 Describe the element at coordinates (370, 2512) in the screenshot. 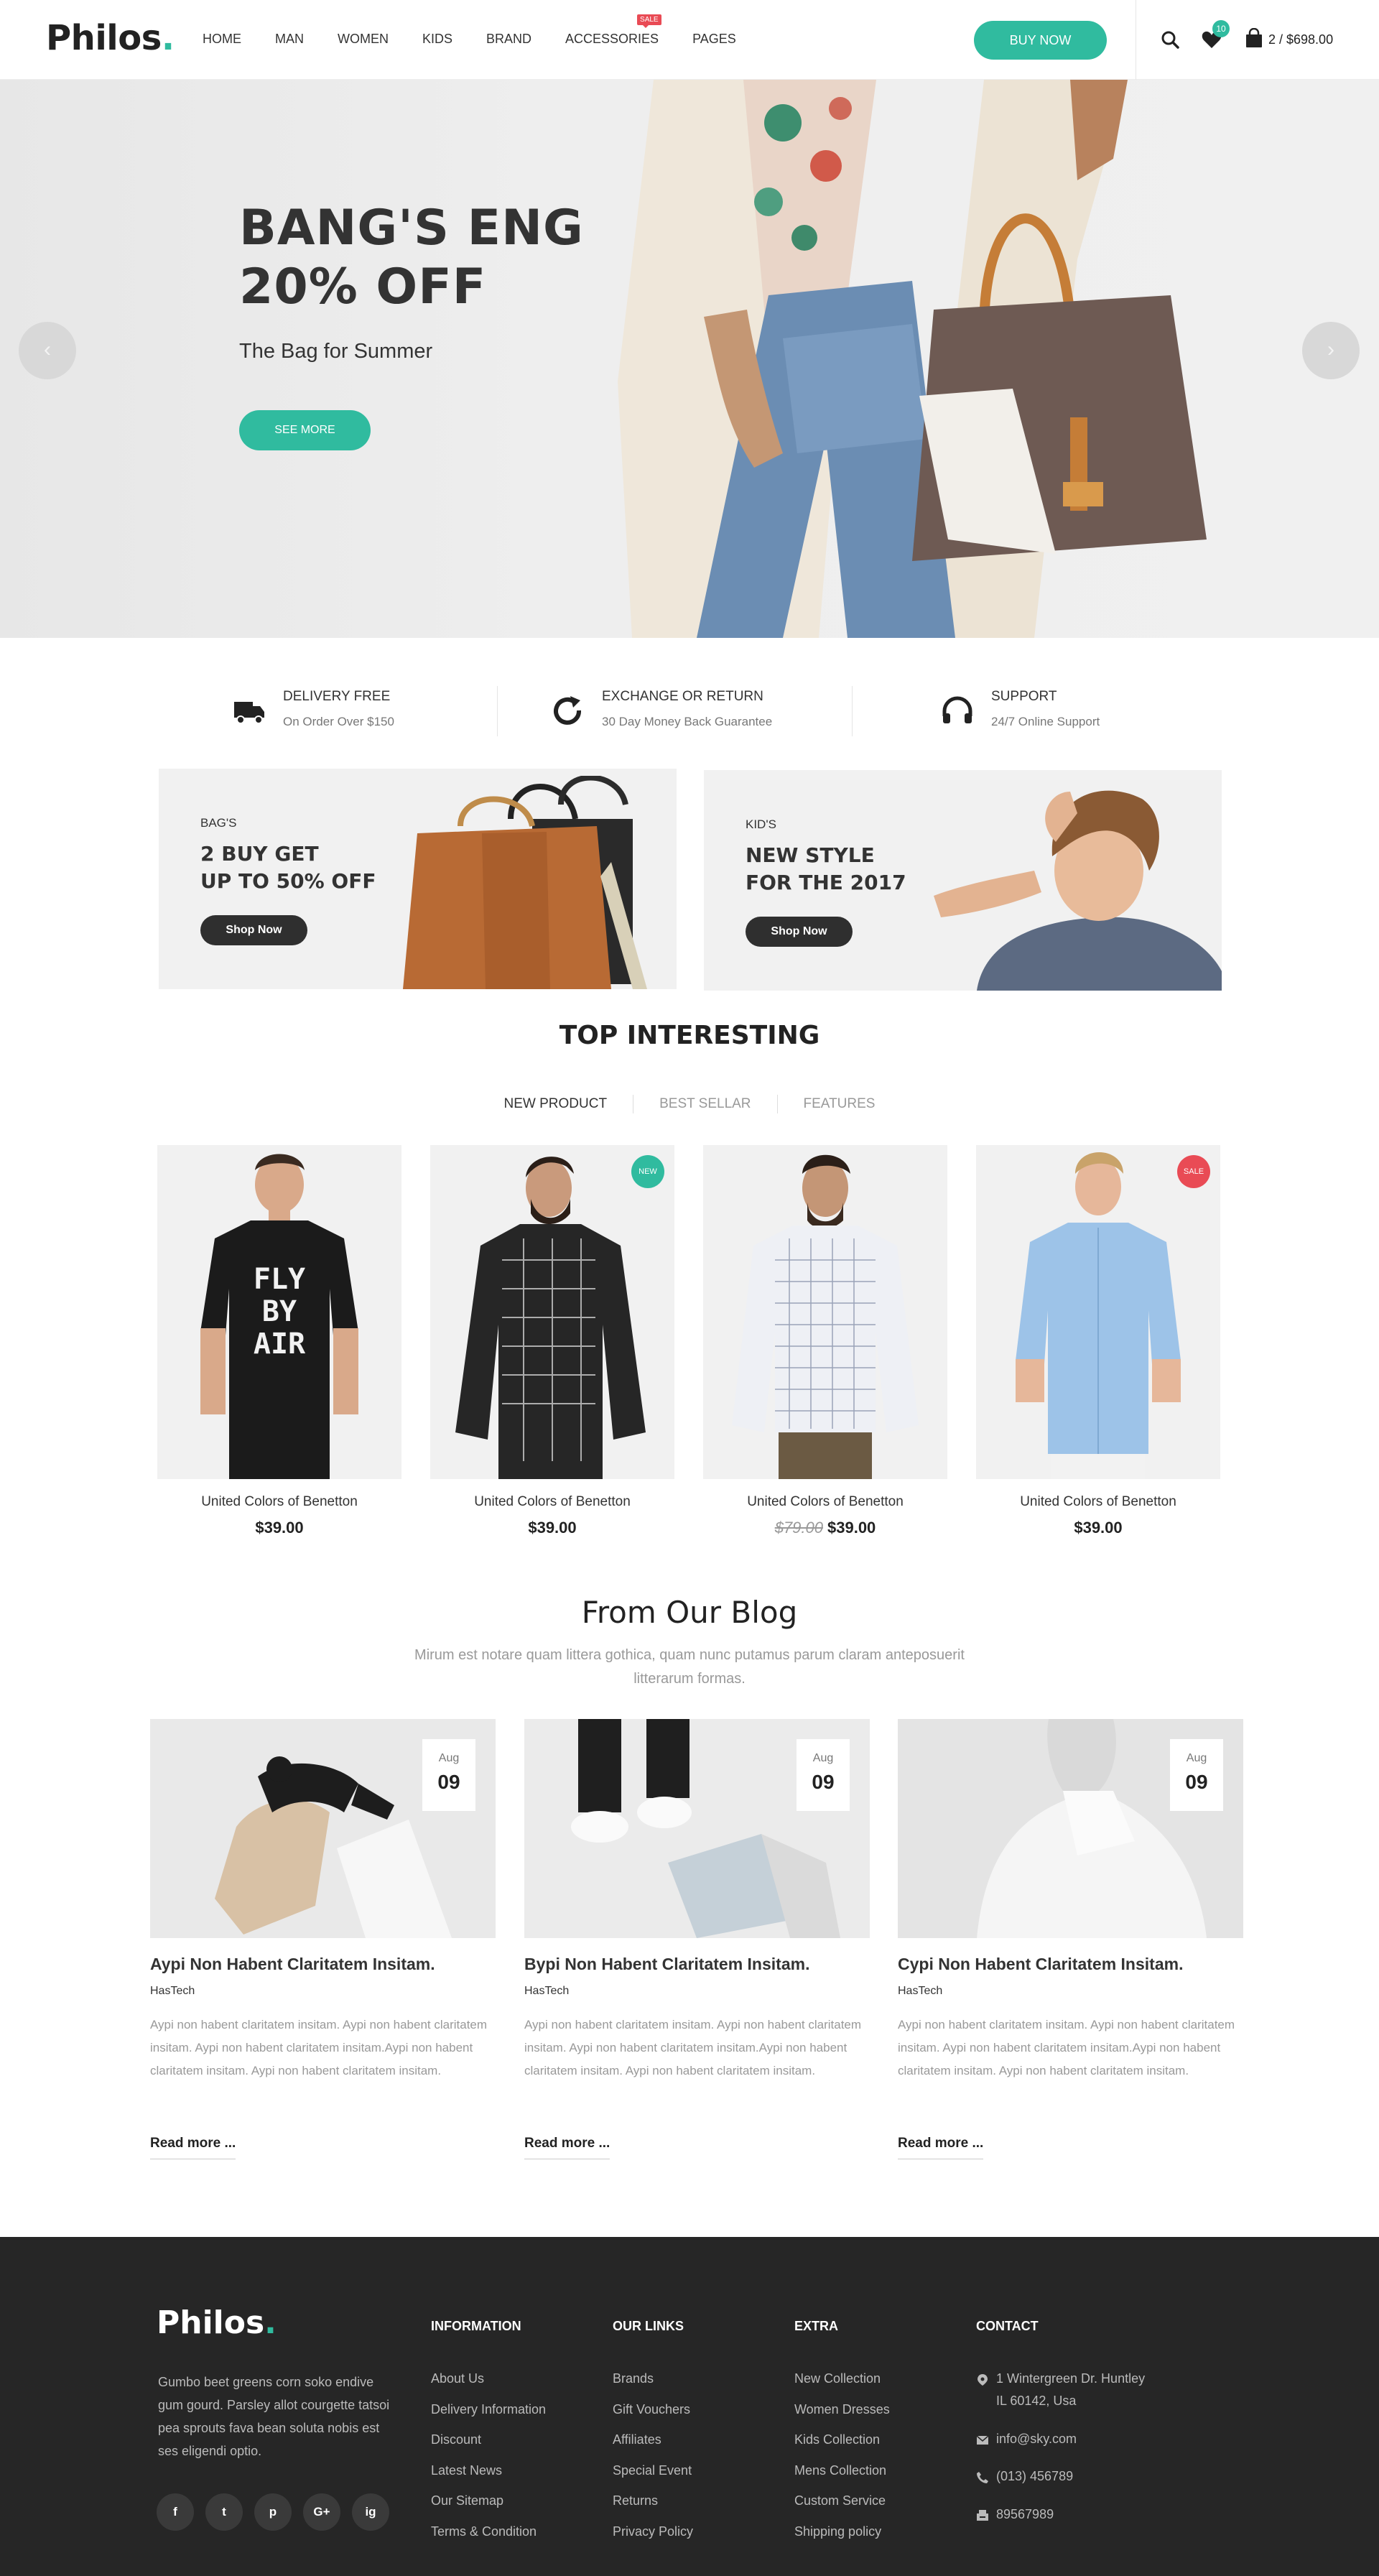

I see `instagram-icon: ig` at that location.